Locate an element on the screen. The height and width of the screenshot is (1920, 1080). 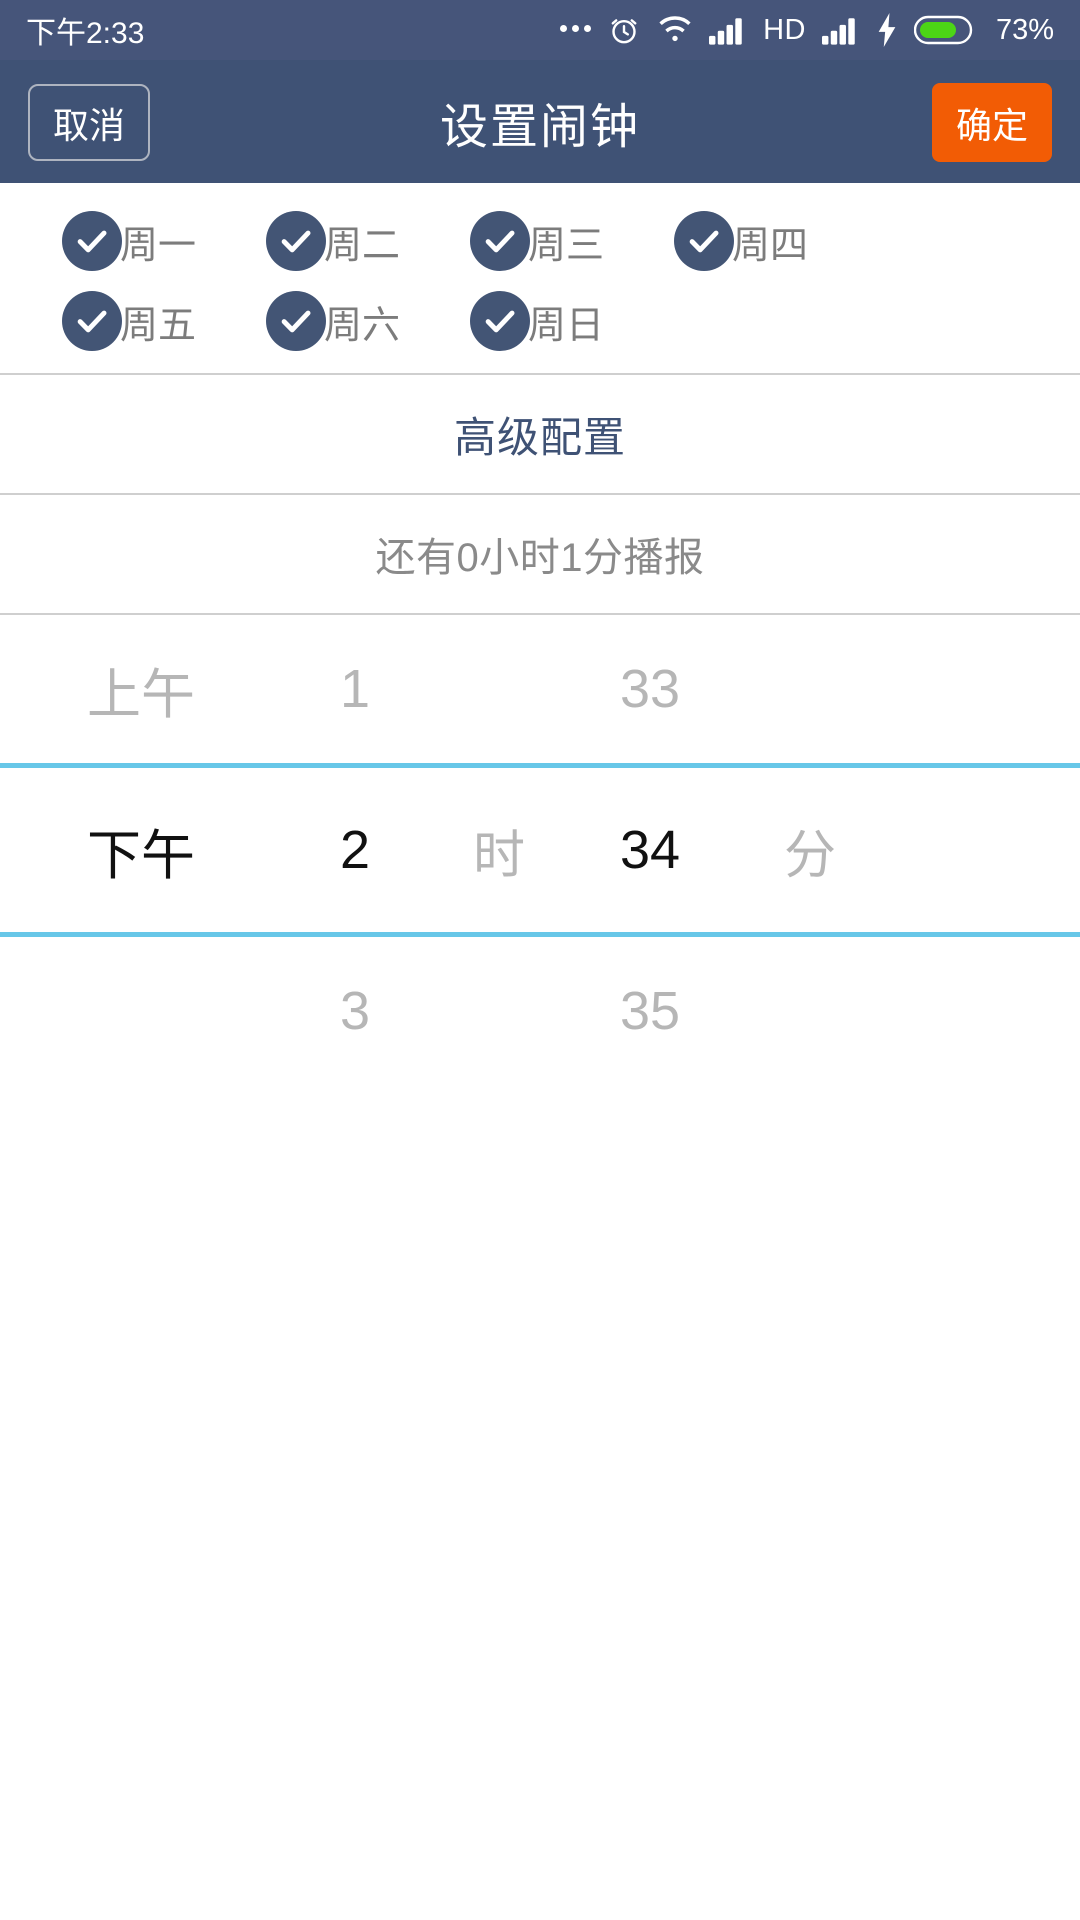
weekday-item-friday: 周五 is located at coordinates (164, 321).